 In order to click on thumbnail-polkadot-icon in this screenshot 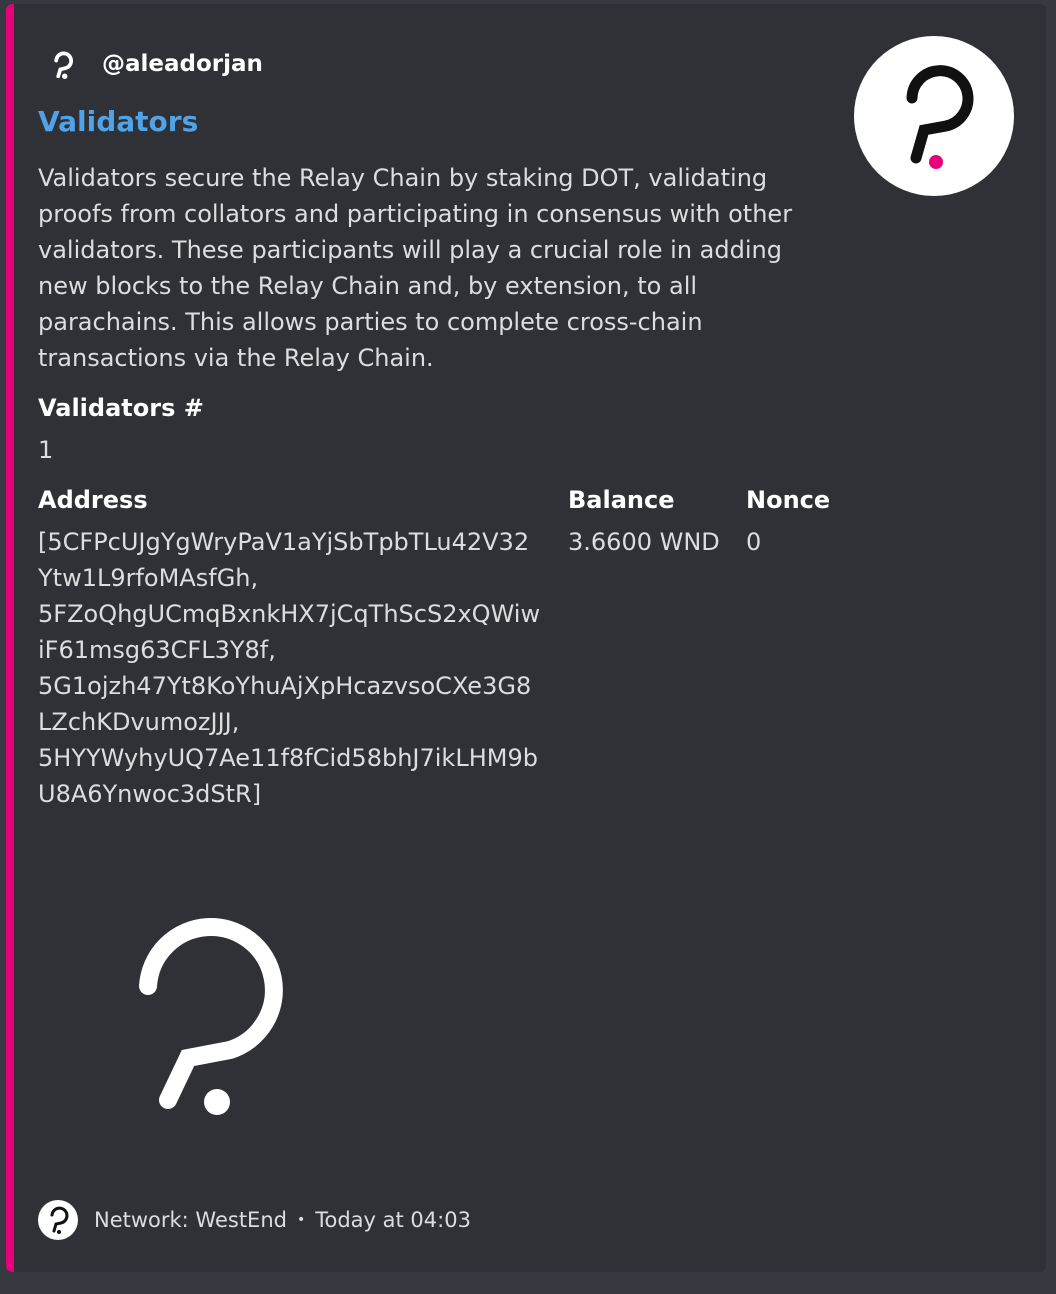, I will do `click(940, 117)`.